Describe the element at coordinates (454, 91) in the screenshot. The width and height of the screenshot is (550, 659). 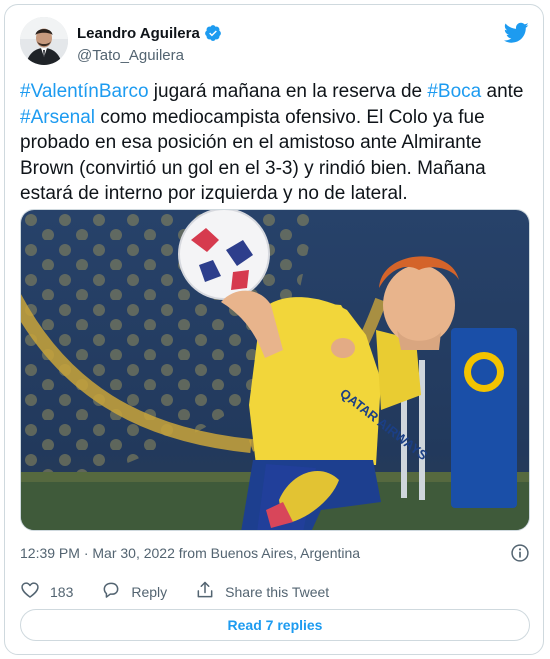
I see `hashtag-link: #Boca` at that location.